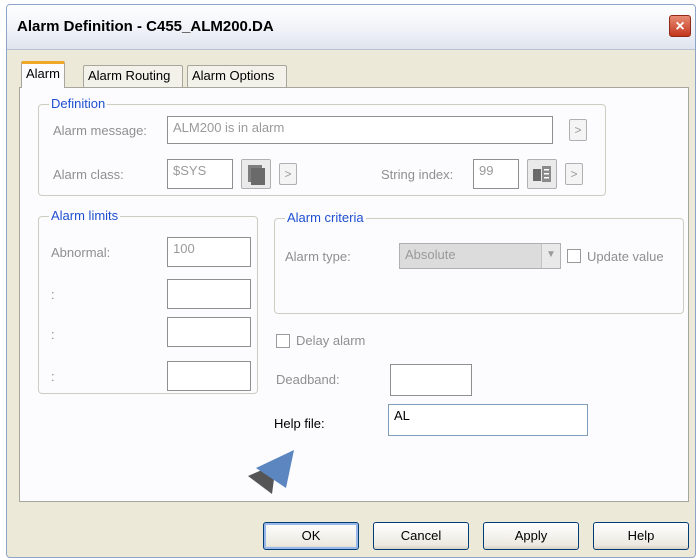  I want to click on string-index-field: 99, so click(496, 174).